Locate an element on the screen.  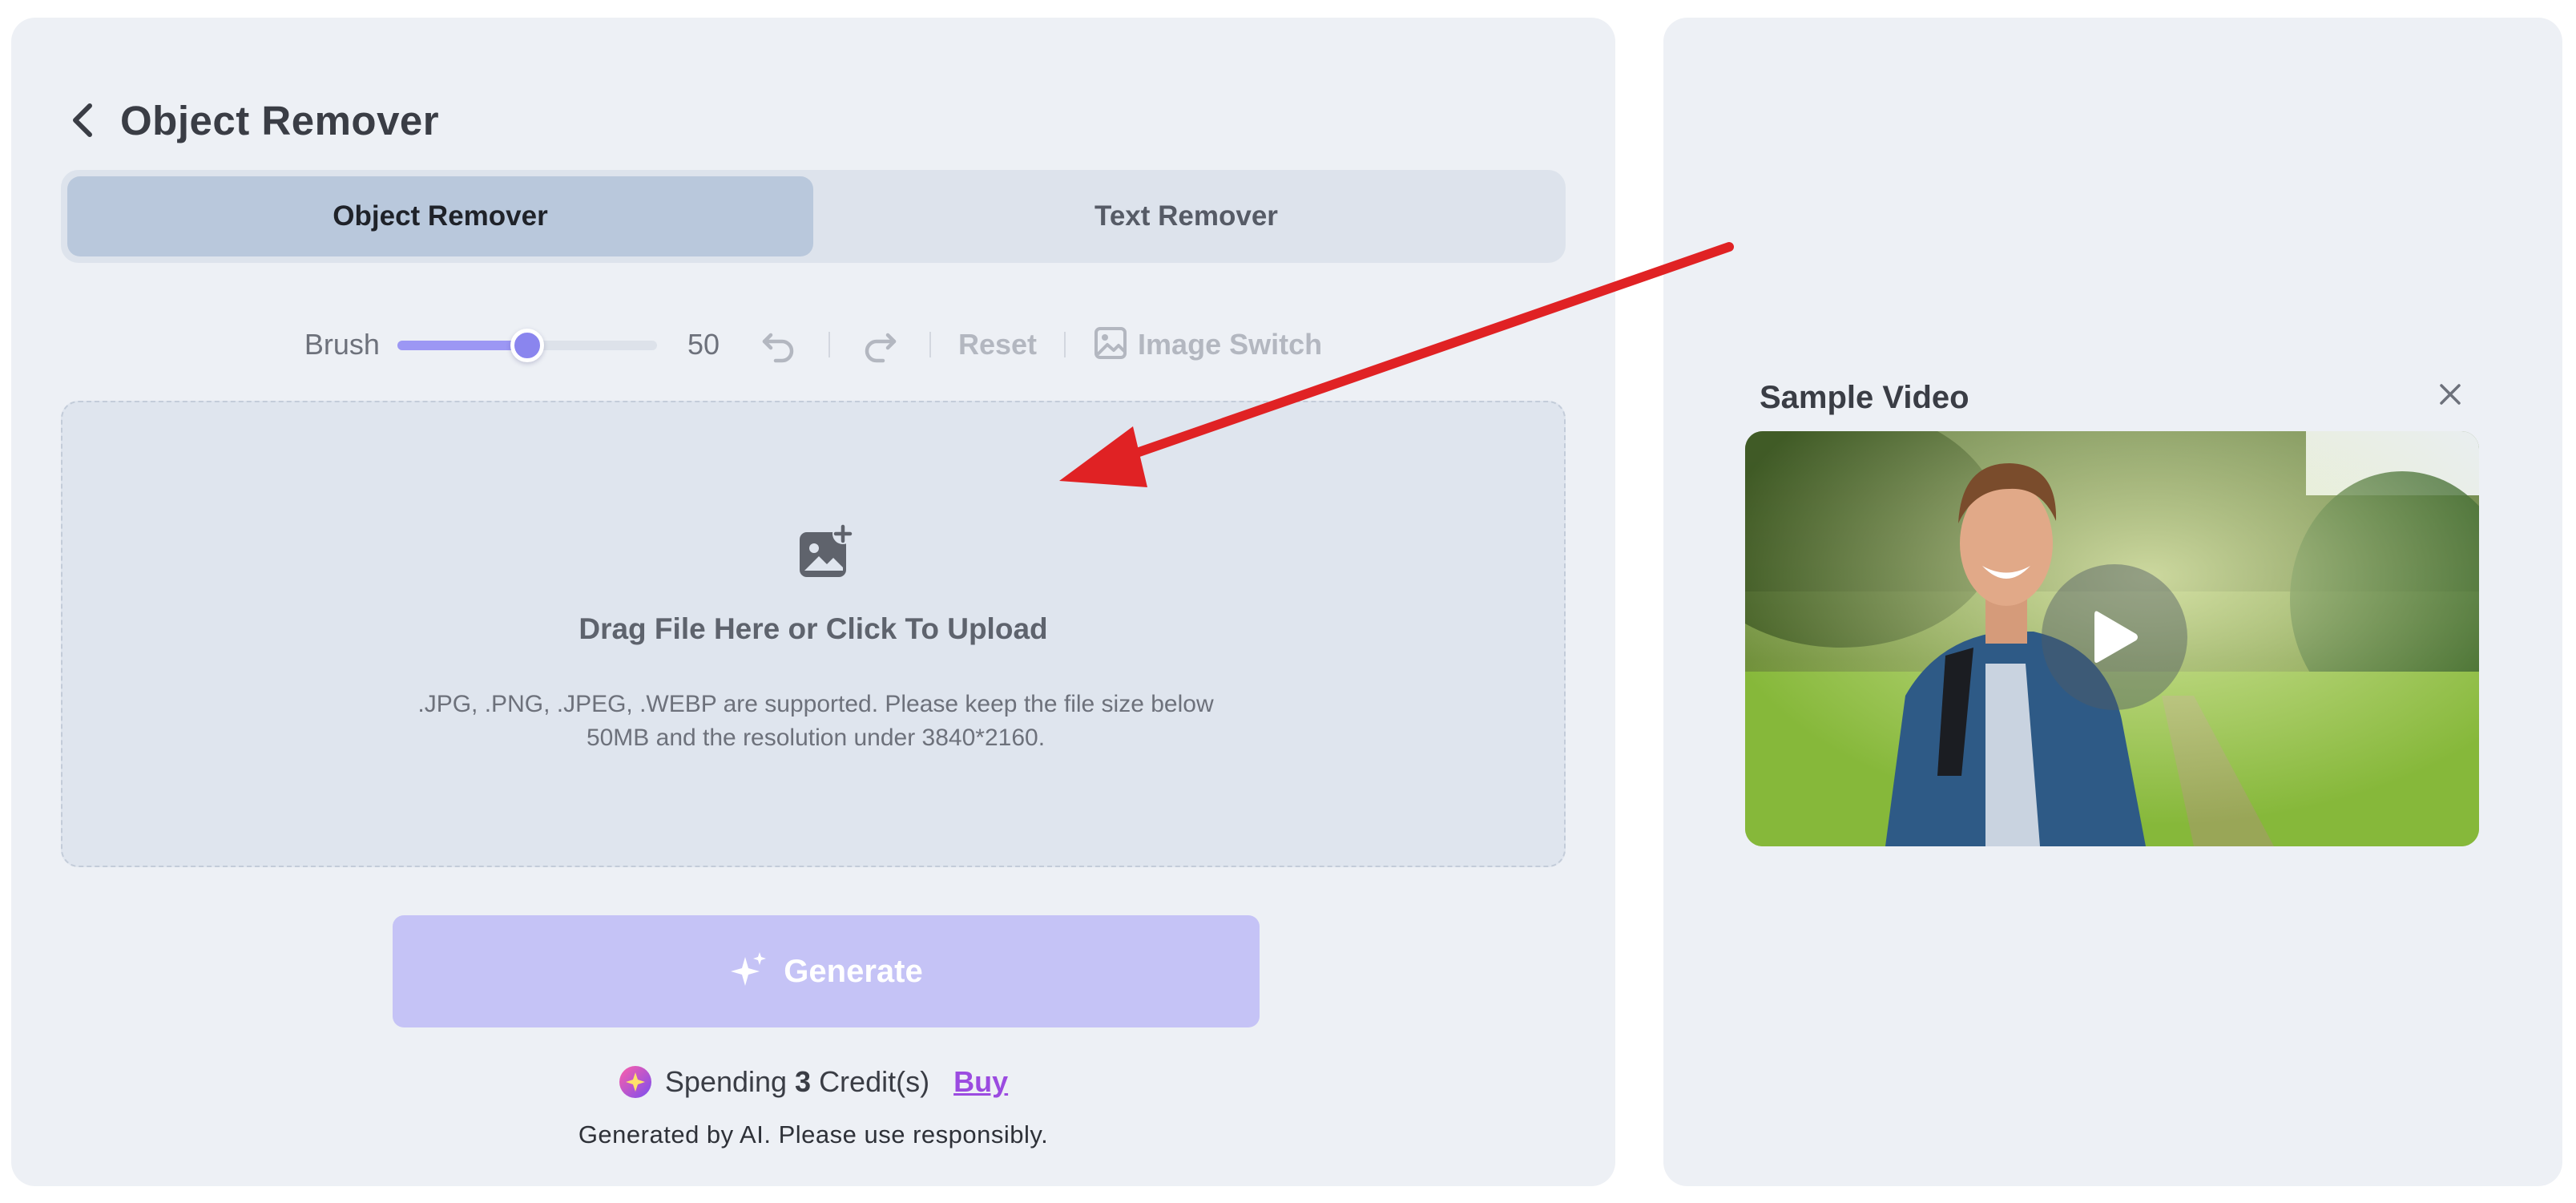
sparkle-icon is located at coordinates (749, 972).